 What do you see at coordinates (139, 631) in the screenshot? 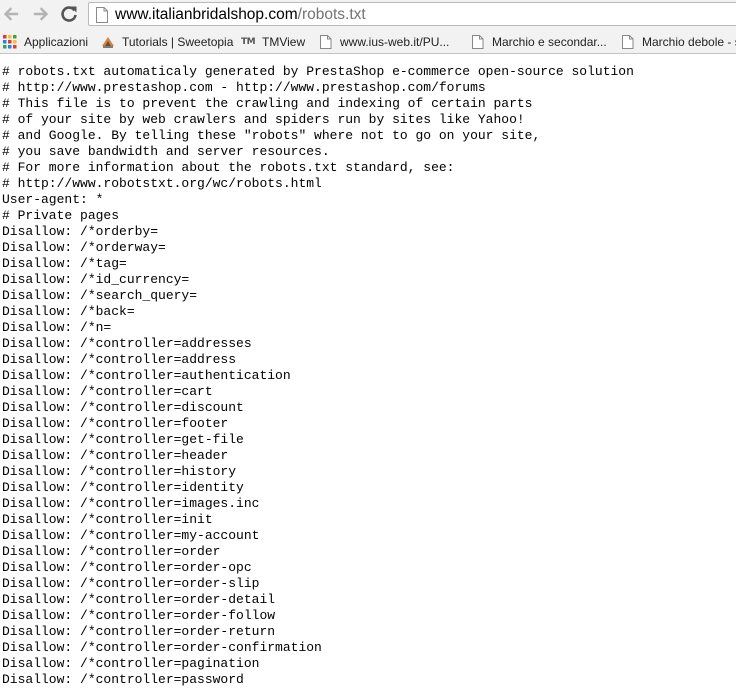
I see `directive-line: Disallow: /*controller=order-return` at bounding box center [139, 631].